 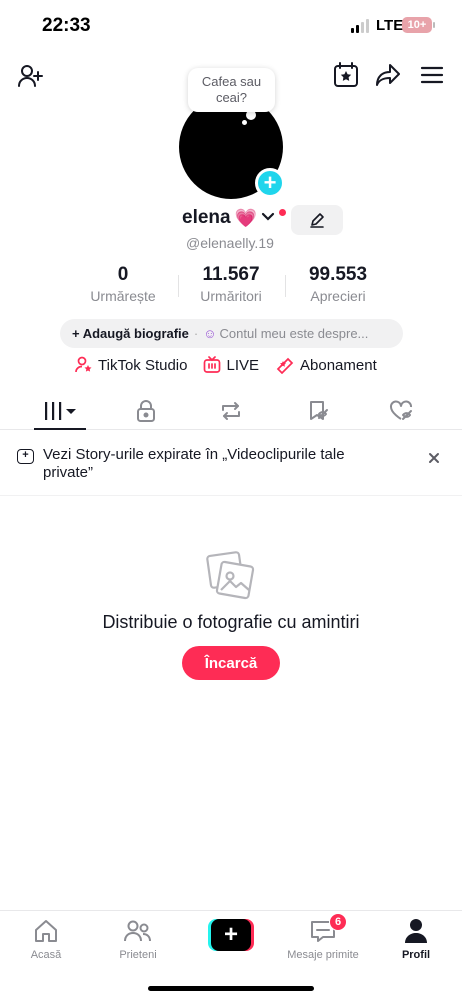 What do you see at coordinates (285, 365) in the screenshot?
I see `star-ticket-icon` at bounding box center [285, 365].